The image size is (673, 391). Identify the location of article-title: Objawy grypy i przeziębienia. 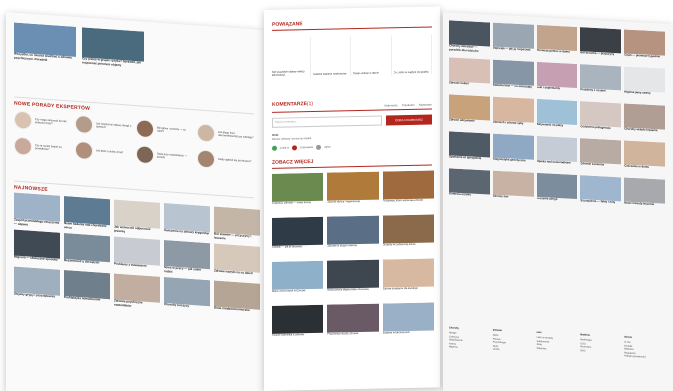
(37, 296).